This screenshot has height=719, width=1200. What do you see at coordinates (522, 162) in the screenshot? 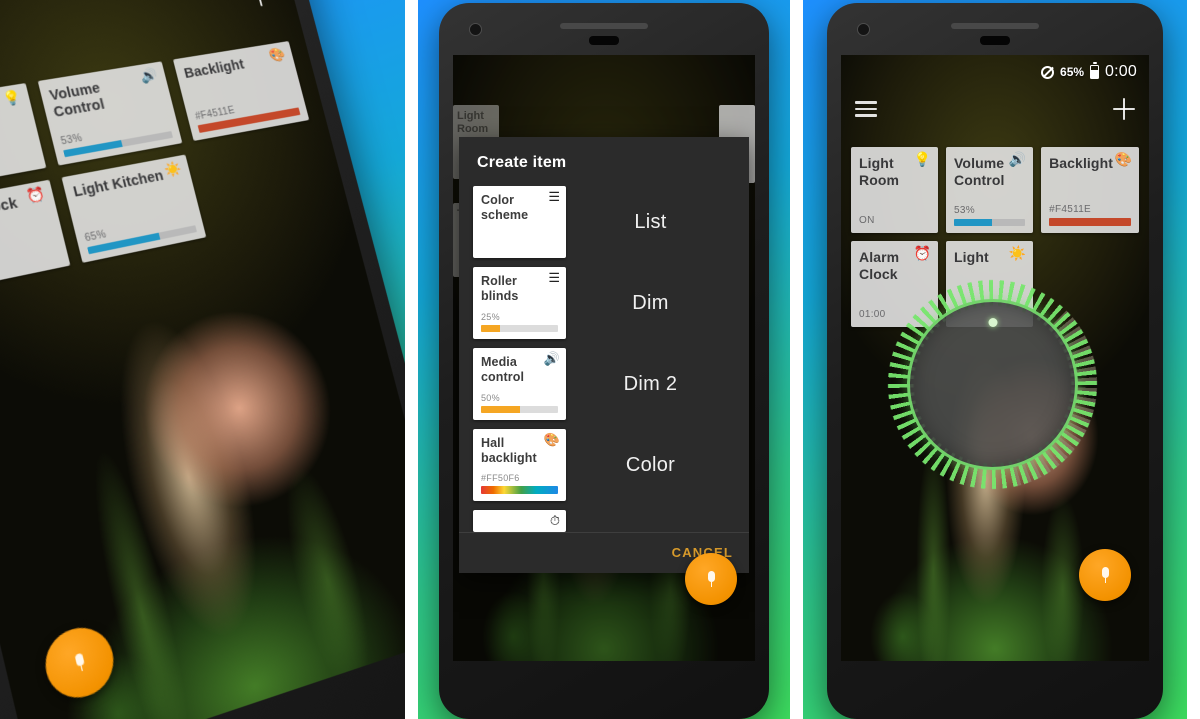
I see `dialog-title: Create item` at bounding box center [522, 162].